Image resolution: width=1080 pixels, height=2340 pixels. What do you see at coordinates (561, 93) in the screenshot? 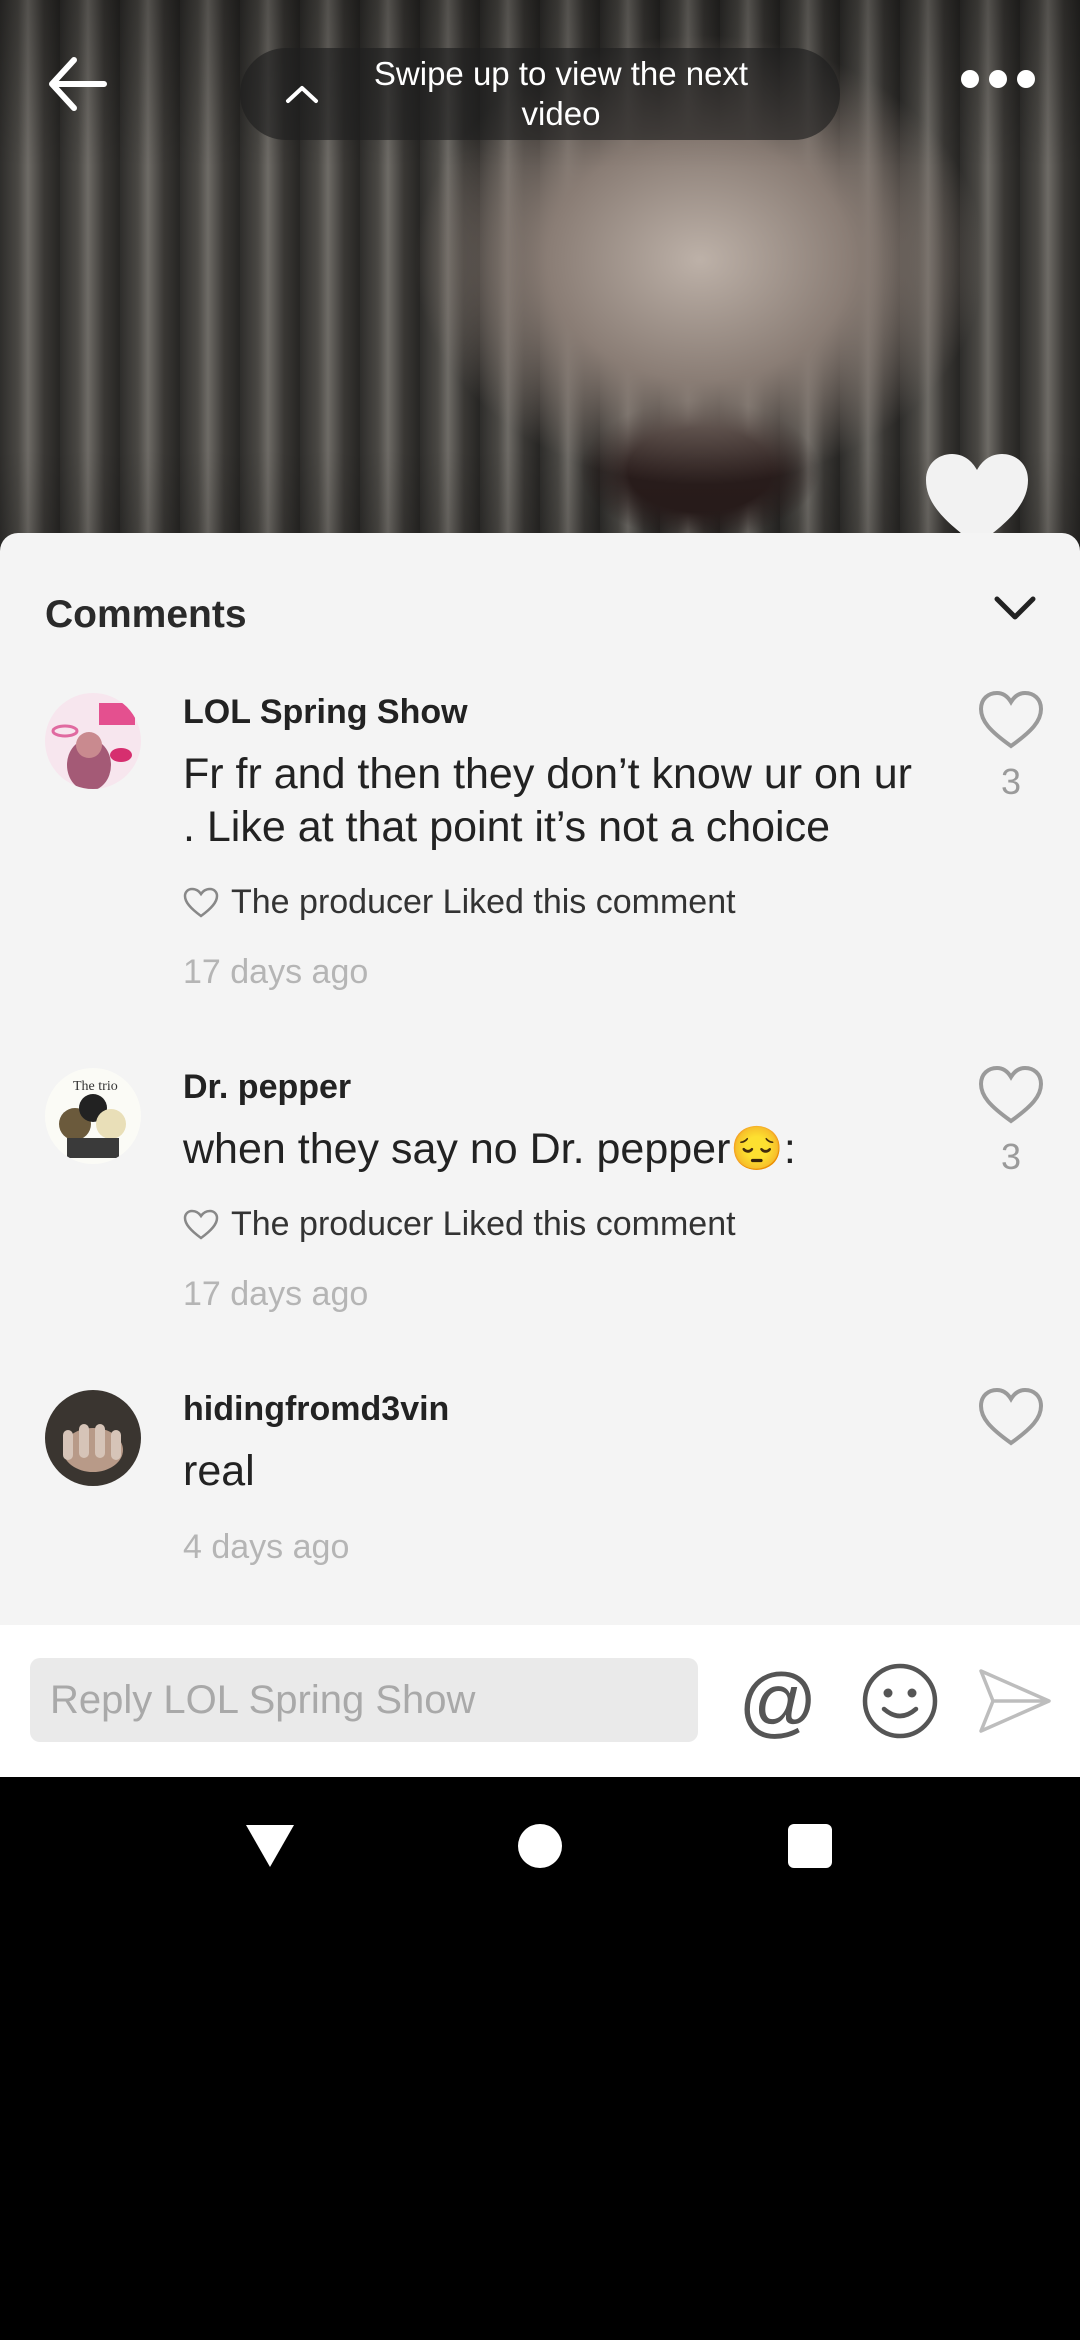
I see `swipe-hint-text: Swipe up to view the next video` at bounding box center [561, 93].